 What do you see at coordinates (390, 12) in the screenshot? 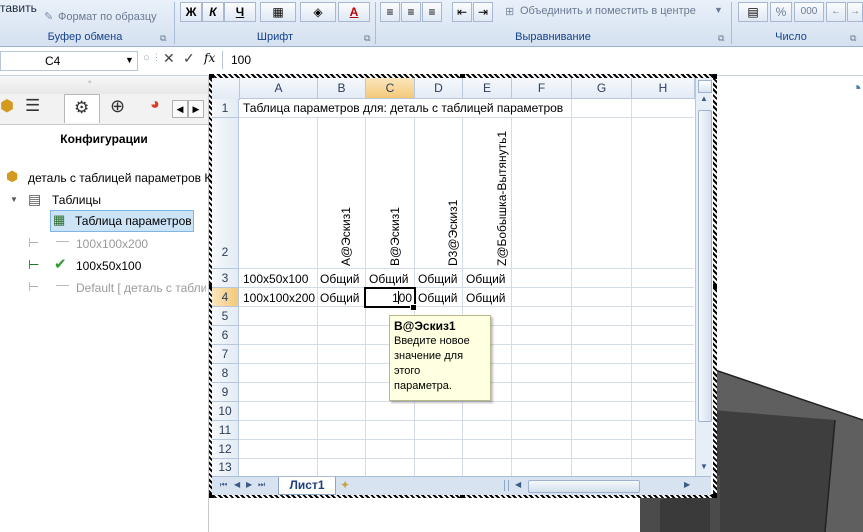
I see `align-left-button: ≡` at bounding box center [390, 12].